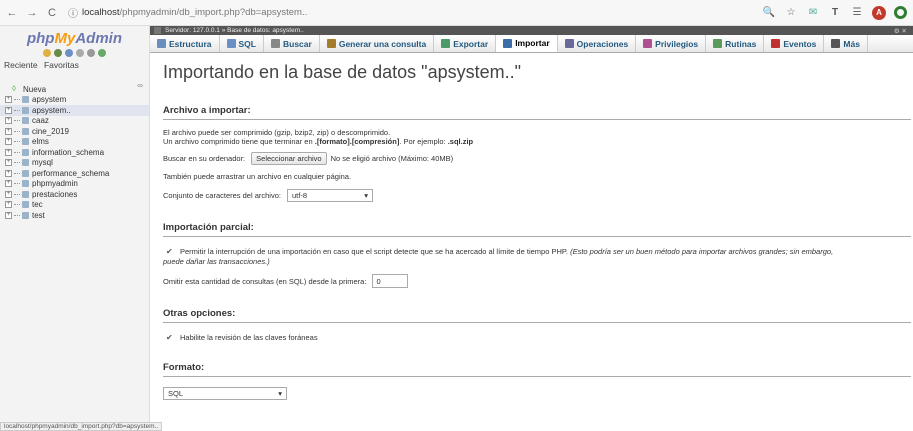  What do you see at coordinates (74, 194) in the screenshot?
I see `tree-item-db: + prestaciones` at bounding box center [74, 194].